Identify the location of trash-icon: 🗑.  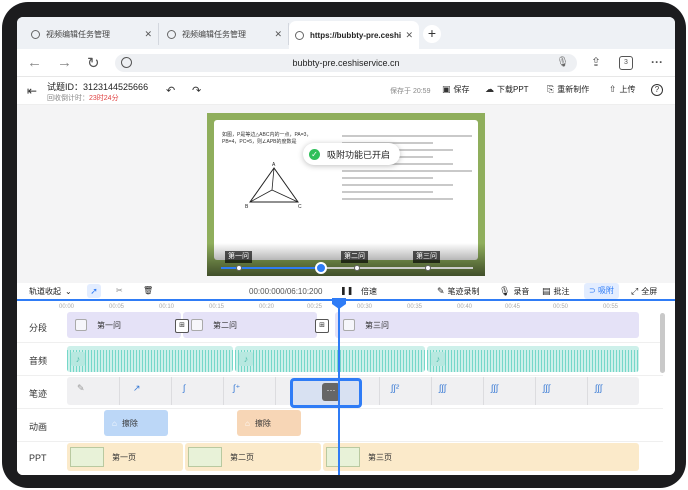
(148, 290).